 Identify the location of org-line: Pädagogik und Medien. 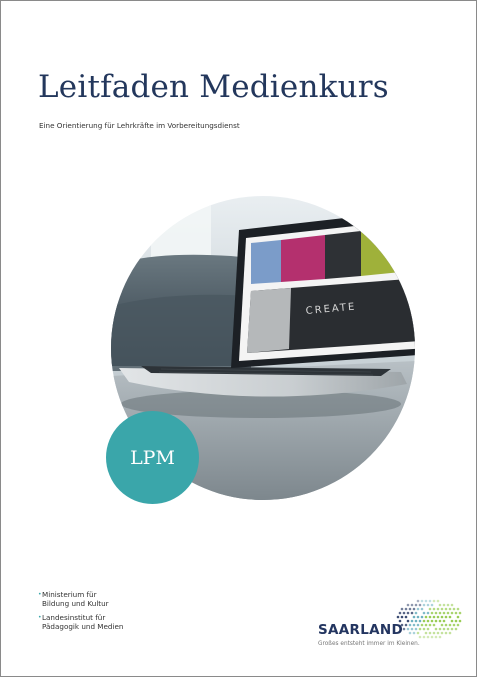
(83, 626).